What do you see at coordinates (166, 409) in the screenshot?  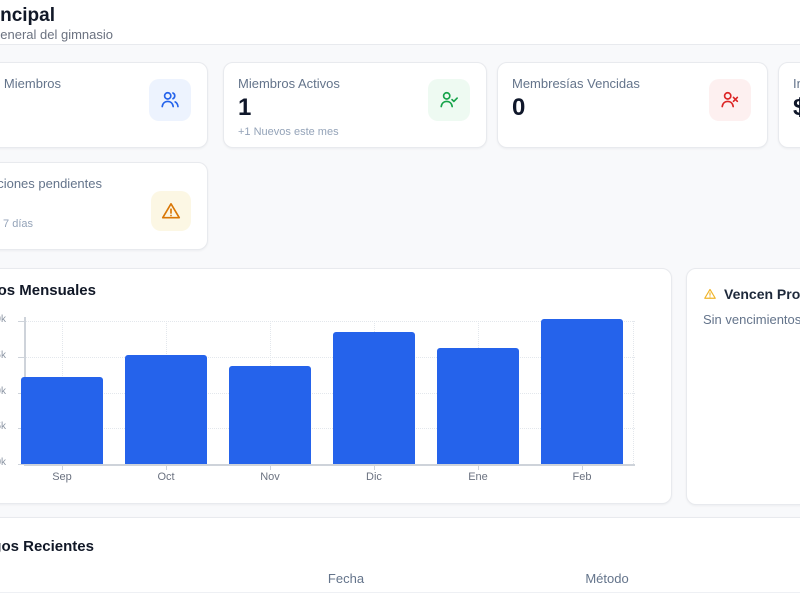 I see `chart-bar-oct` at bounding box center [166, 409].